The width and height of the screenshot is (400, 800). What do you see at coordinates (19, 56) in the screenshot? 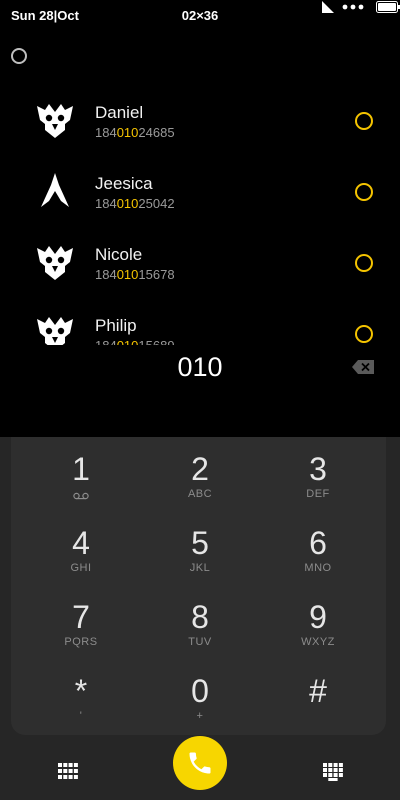
I see `menu-circle-icon` at bounding box center [19, 56].